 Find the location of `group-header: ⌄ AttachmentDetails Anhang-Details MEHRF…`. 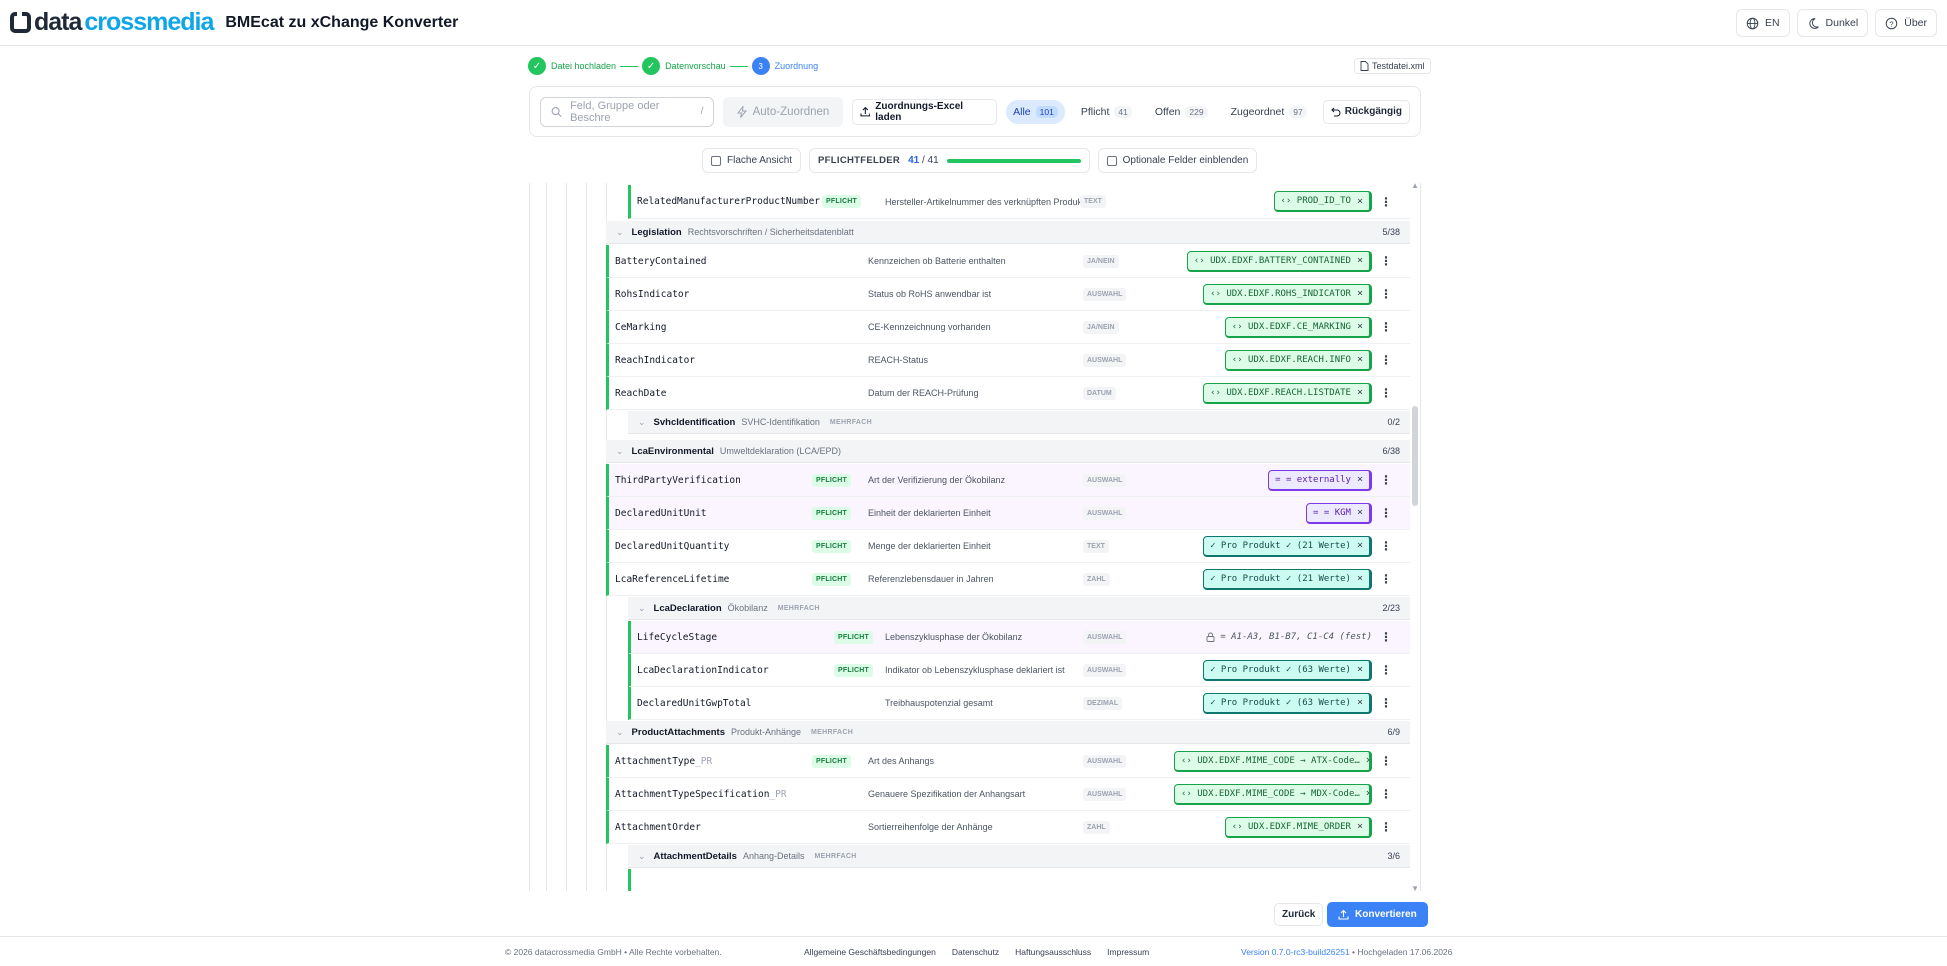

group-header: ⌄ AttachmentDetails Anhang-Details MEHRF… is located at coordinates (1019, 856).